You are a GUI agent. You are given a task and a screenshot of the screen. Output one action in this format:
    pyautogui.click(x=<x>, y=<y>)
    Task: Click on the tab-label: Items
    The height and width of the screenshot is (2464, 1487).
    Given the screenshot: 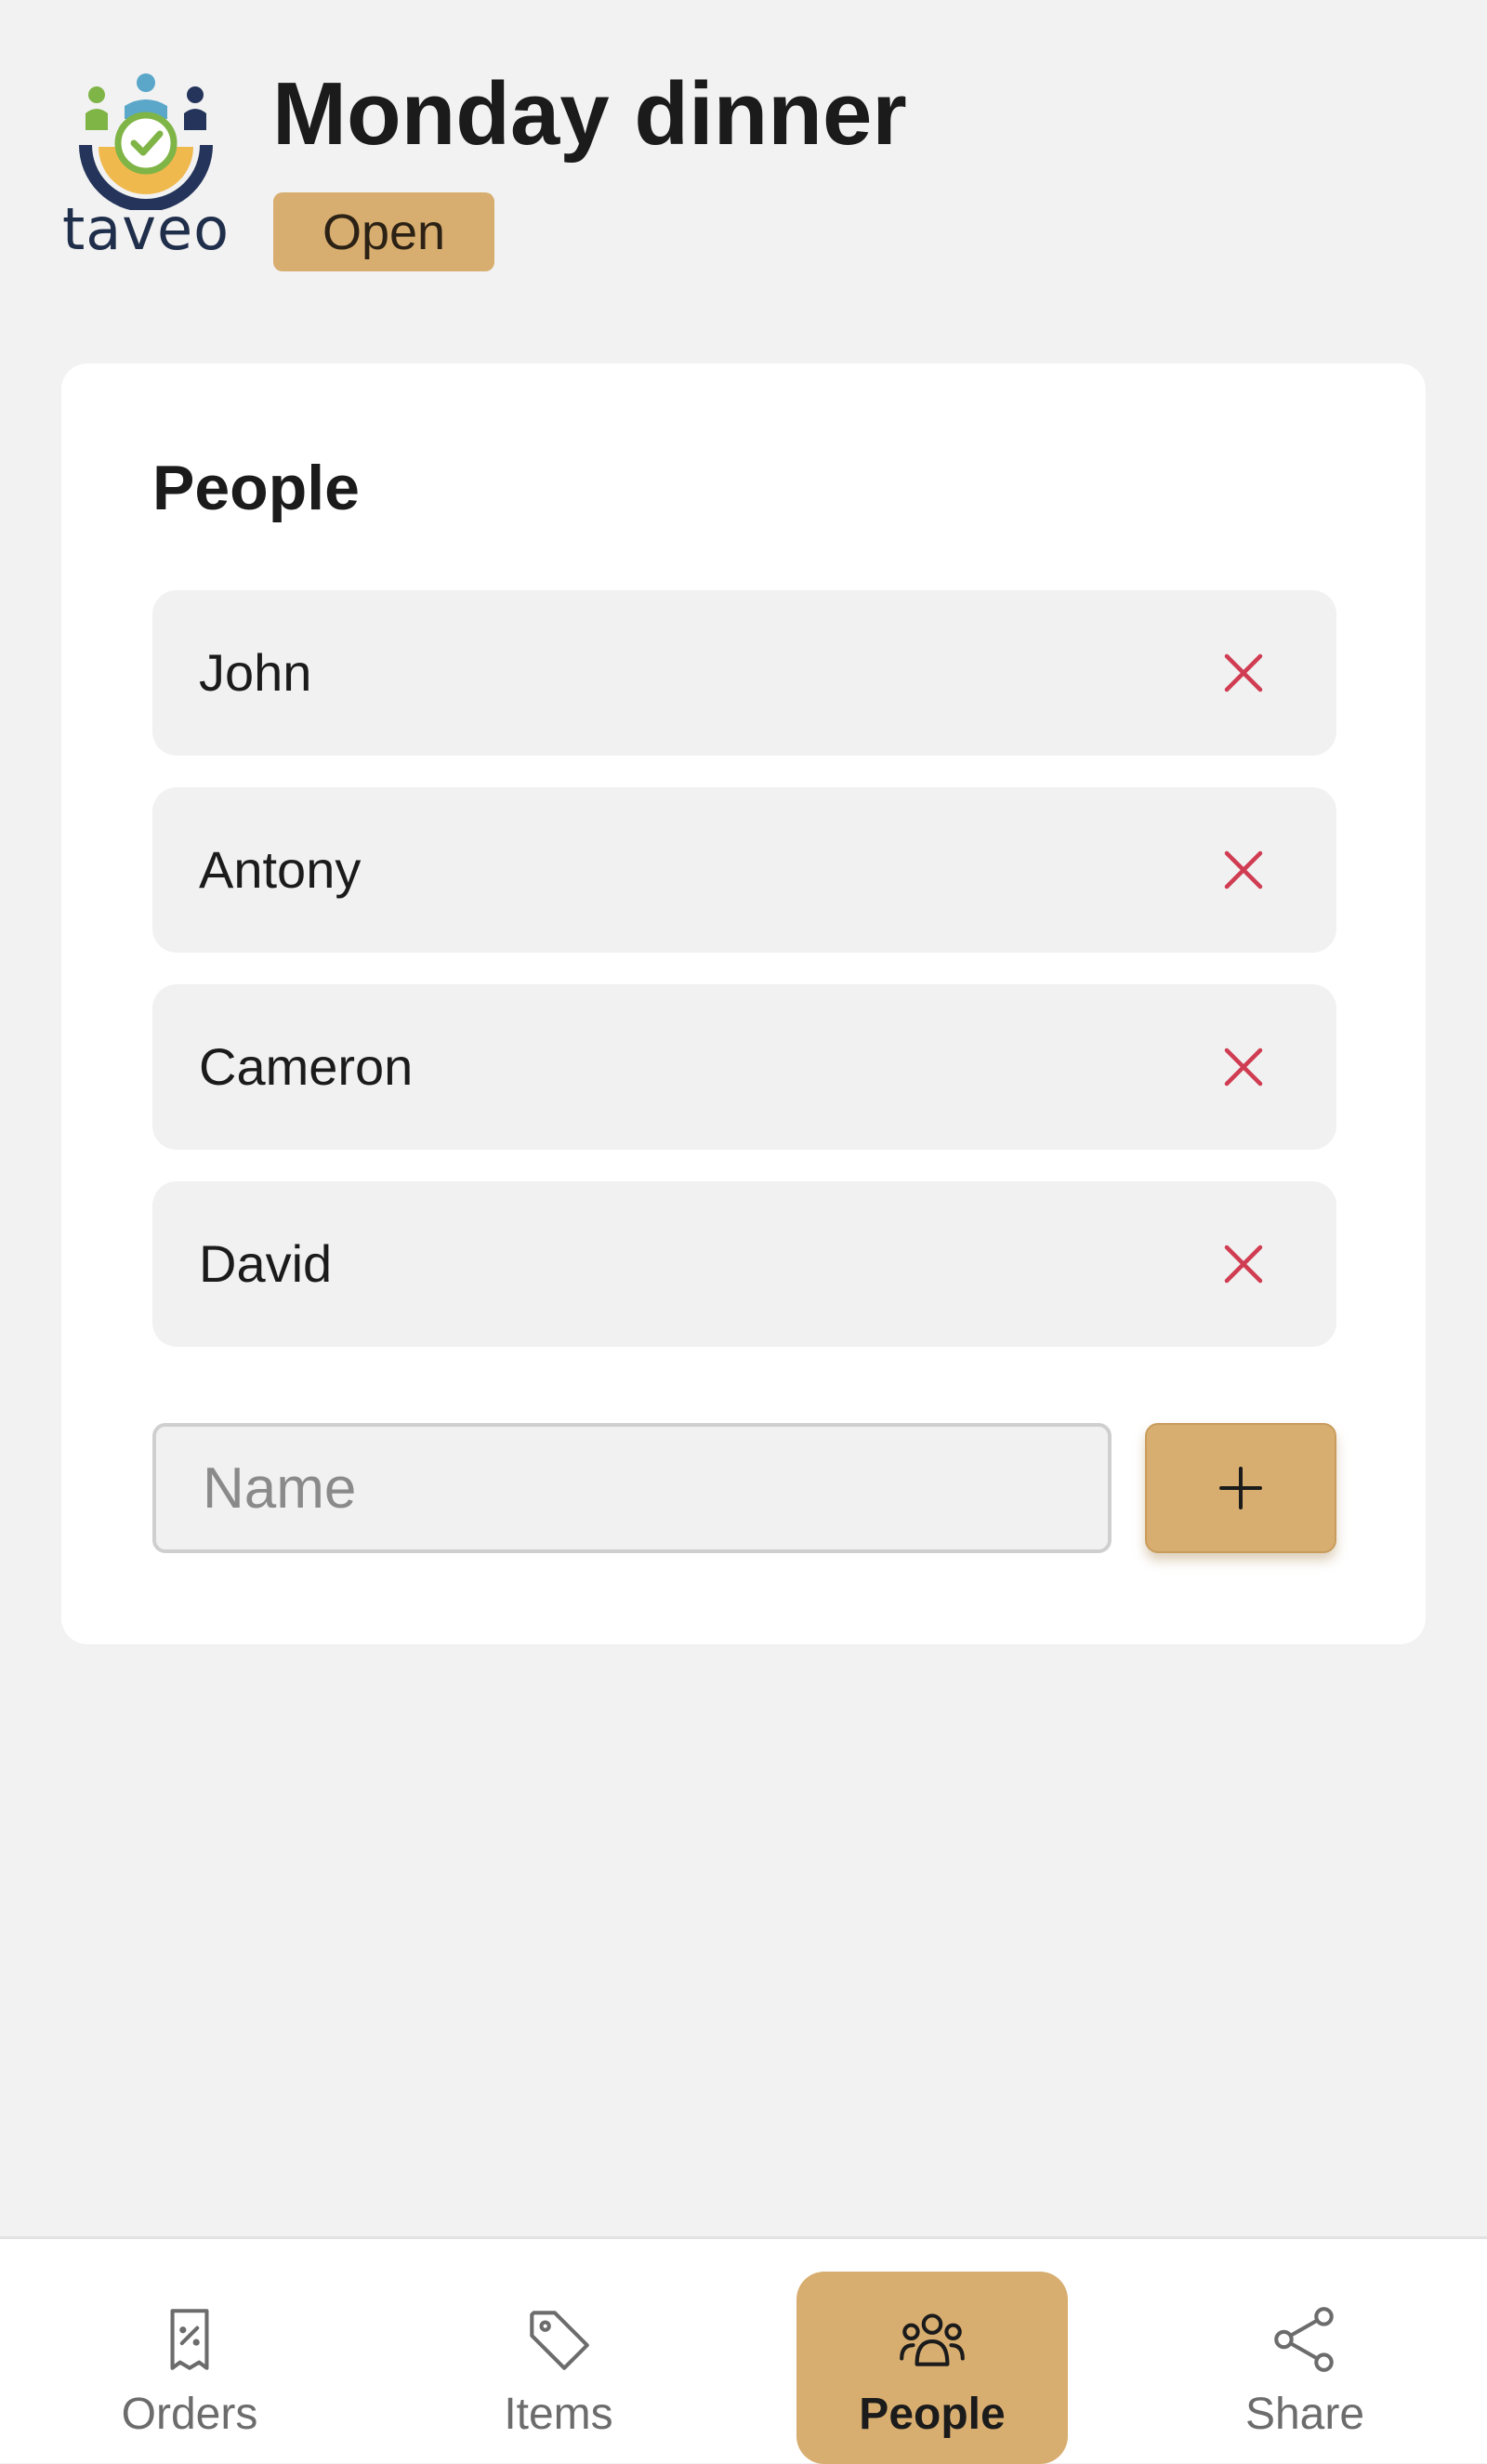 What is the action you would take?
    pyautogui.click(x=558, y=2415)
    